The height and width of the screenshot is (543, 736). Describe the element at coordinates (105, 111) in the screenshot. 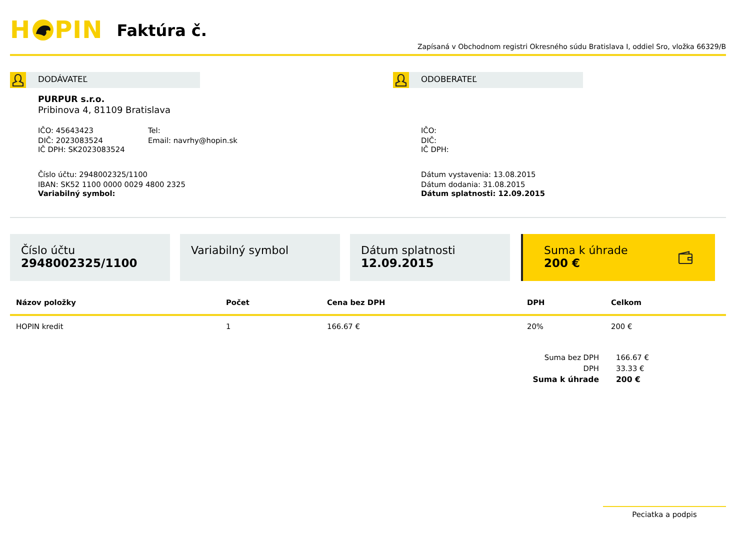

I see `company-address: Pribinova 4, 81109 Bratislava` at that location.